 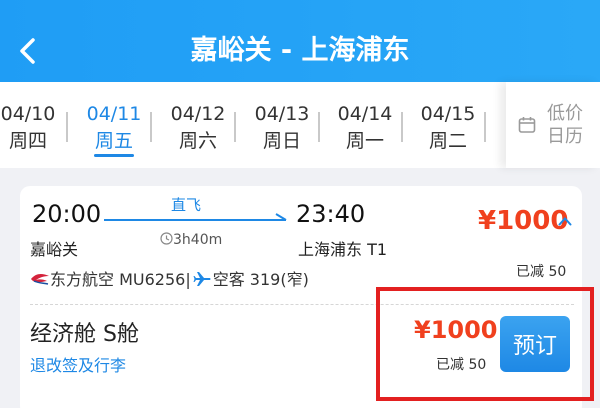 I want to click on date-tab-0411: 04/11 周五, so click(x=114, y=129).